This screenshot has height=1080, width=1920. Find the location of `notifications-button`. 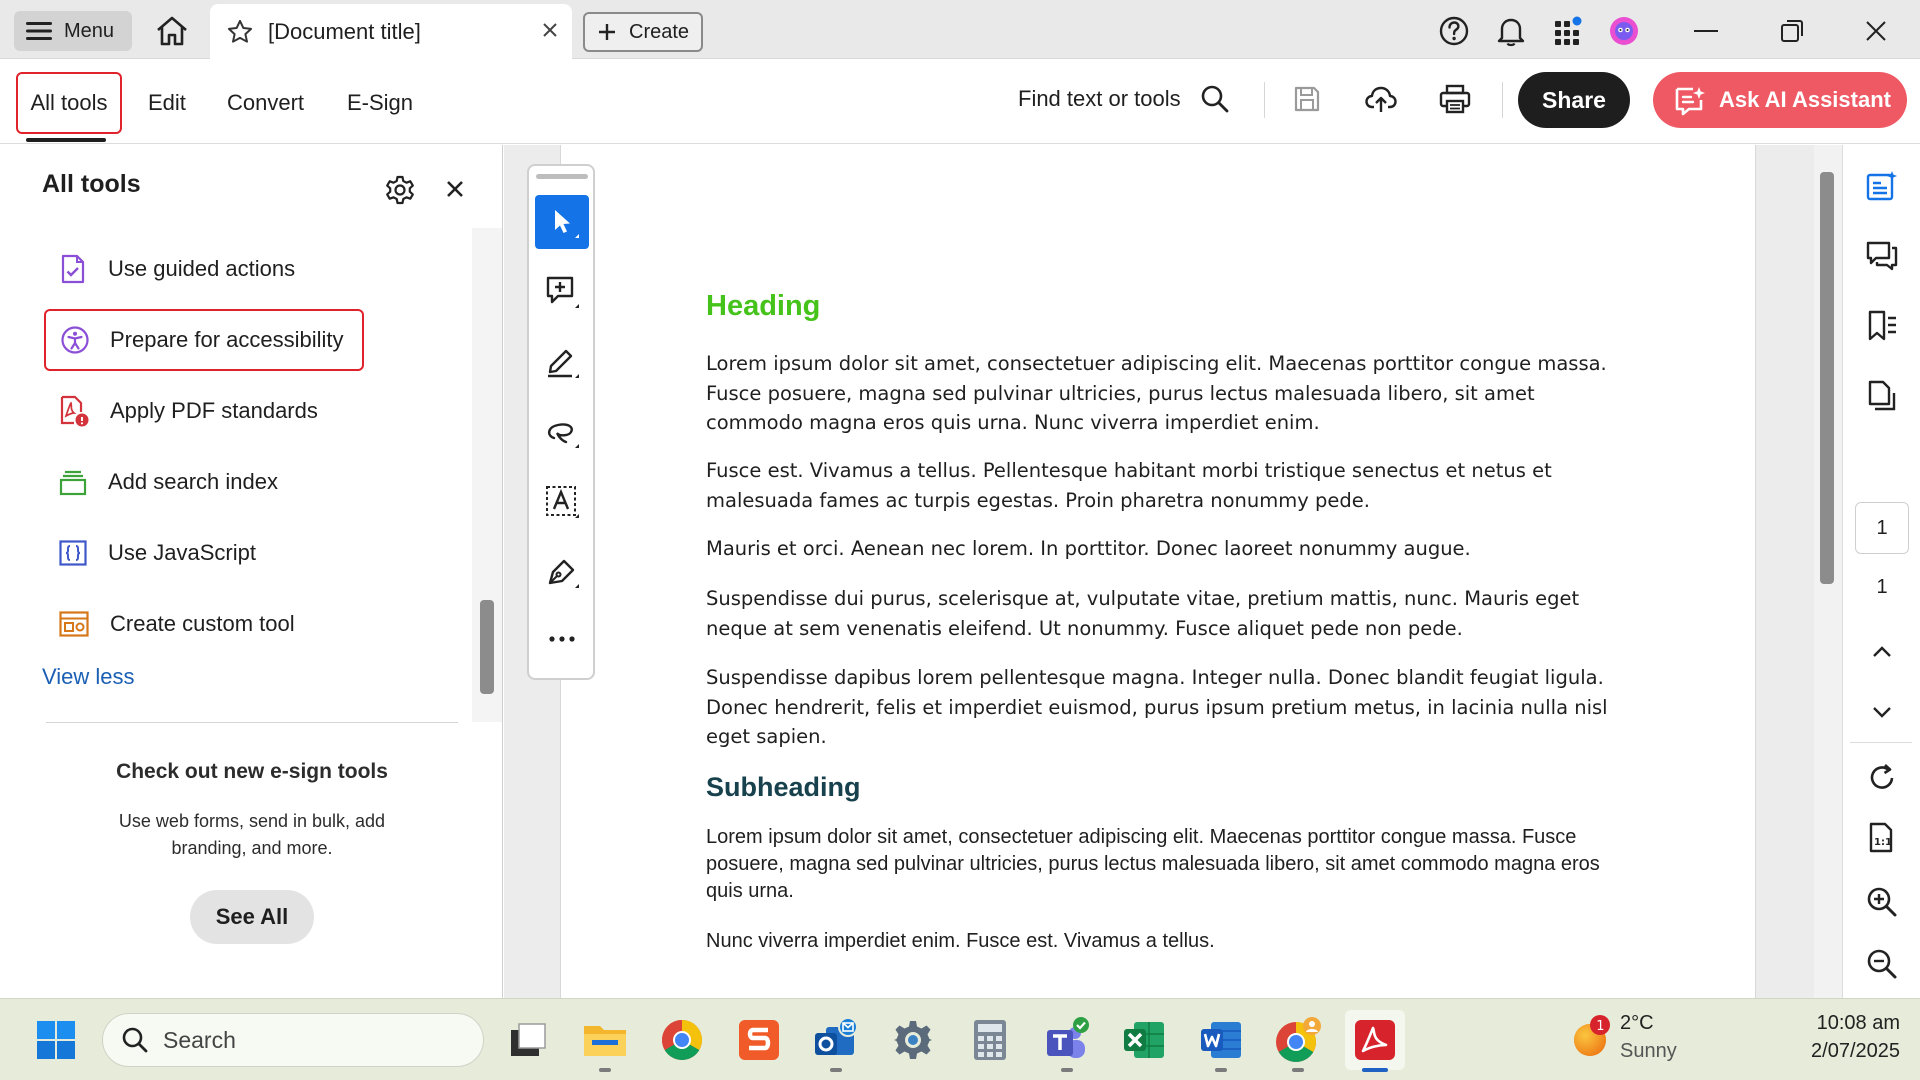

notifications-button is located at coordinates (1511, 31).